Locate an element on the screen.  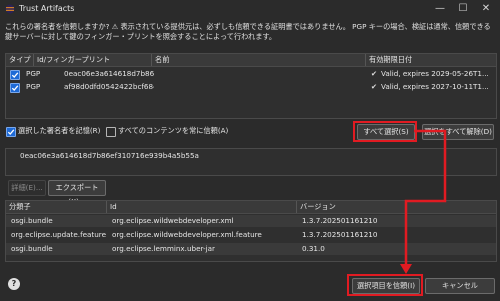
trust-selected-highlight is located at coordinates (385, 285).